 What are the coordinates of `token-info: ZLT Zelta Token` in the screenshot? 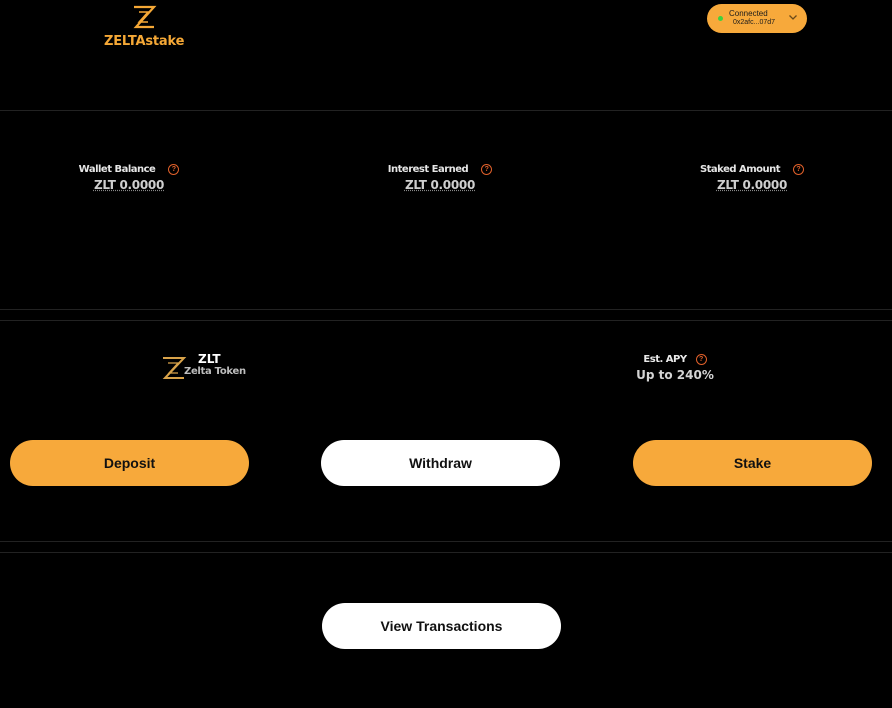 It's located at (210, 367).